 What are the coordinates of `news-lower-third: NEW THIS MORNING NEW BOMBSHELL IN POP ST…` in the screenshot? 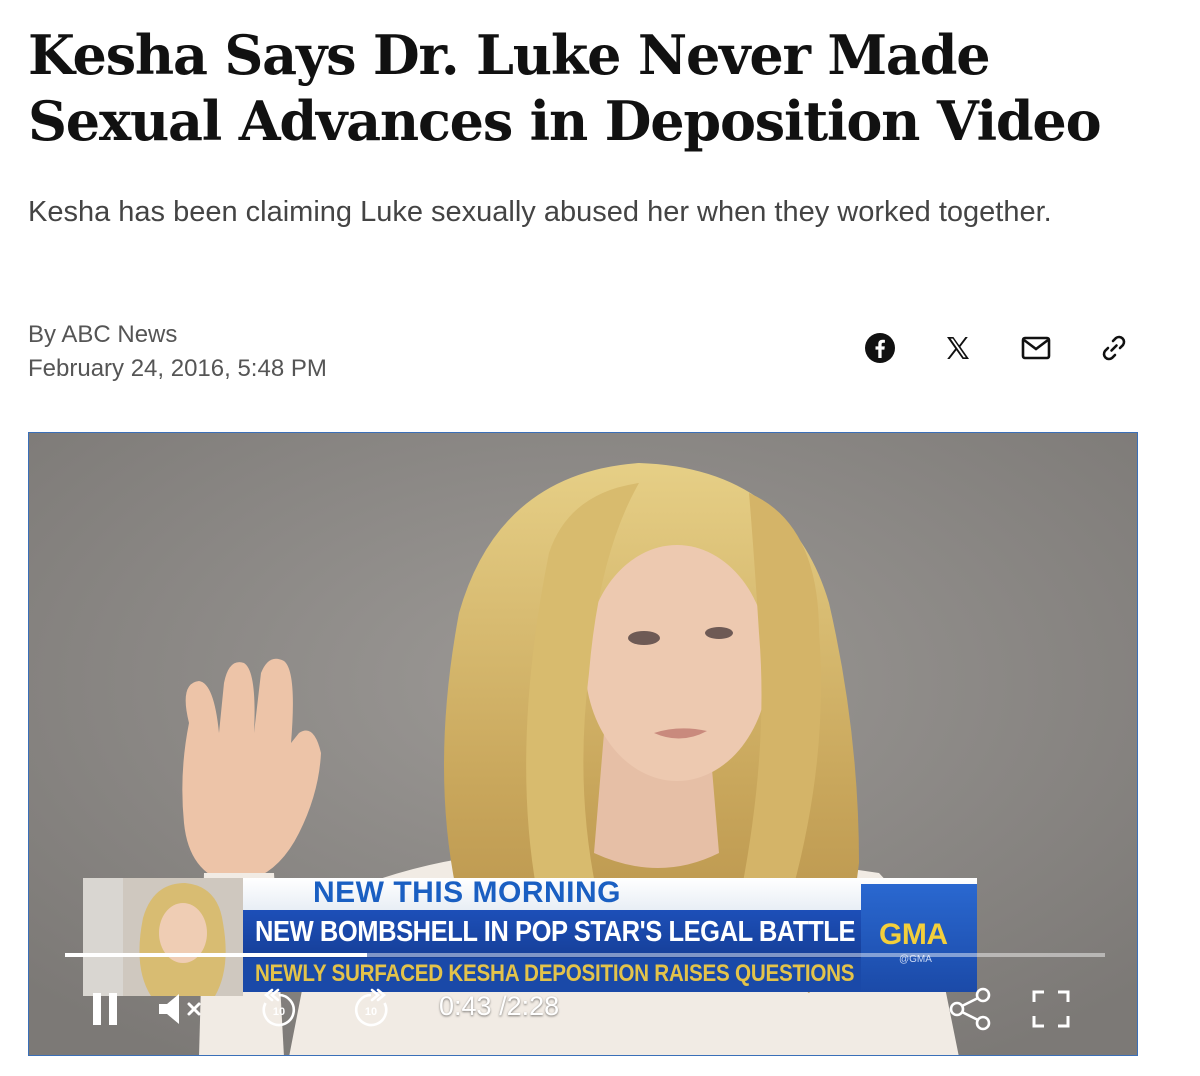 It's located at (530, 936).